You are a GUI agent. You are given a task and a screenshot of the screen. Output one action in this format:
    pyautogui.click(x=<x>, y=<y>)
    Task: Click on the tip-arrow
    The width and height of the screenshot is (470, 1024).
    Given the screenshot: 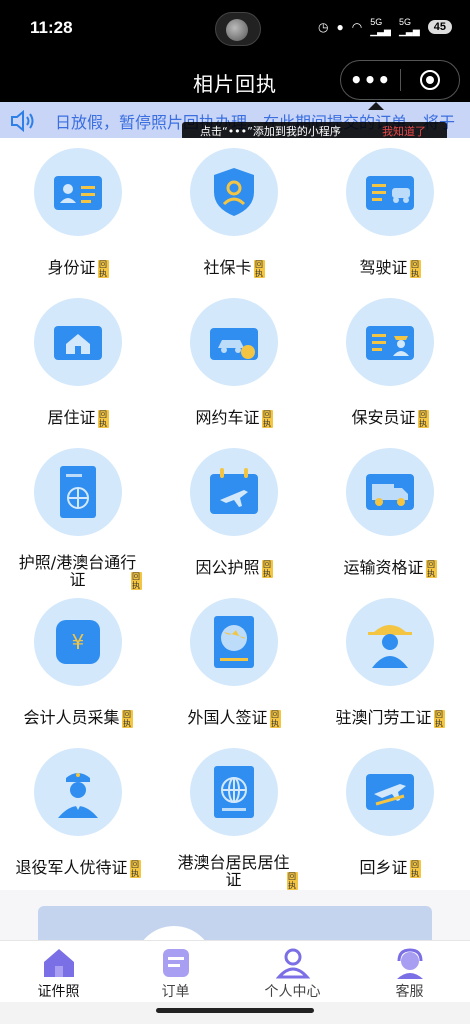 What is the action you would take?
    pyautogui.click(x=376, y=106)
    